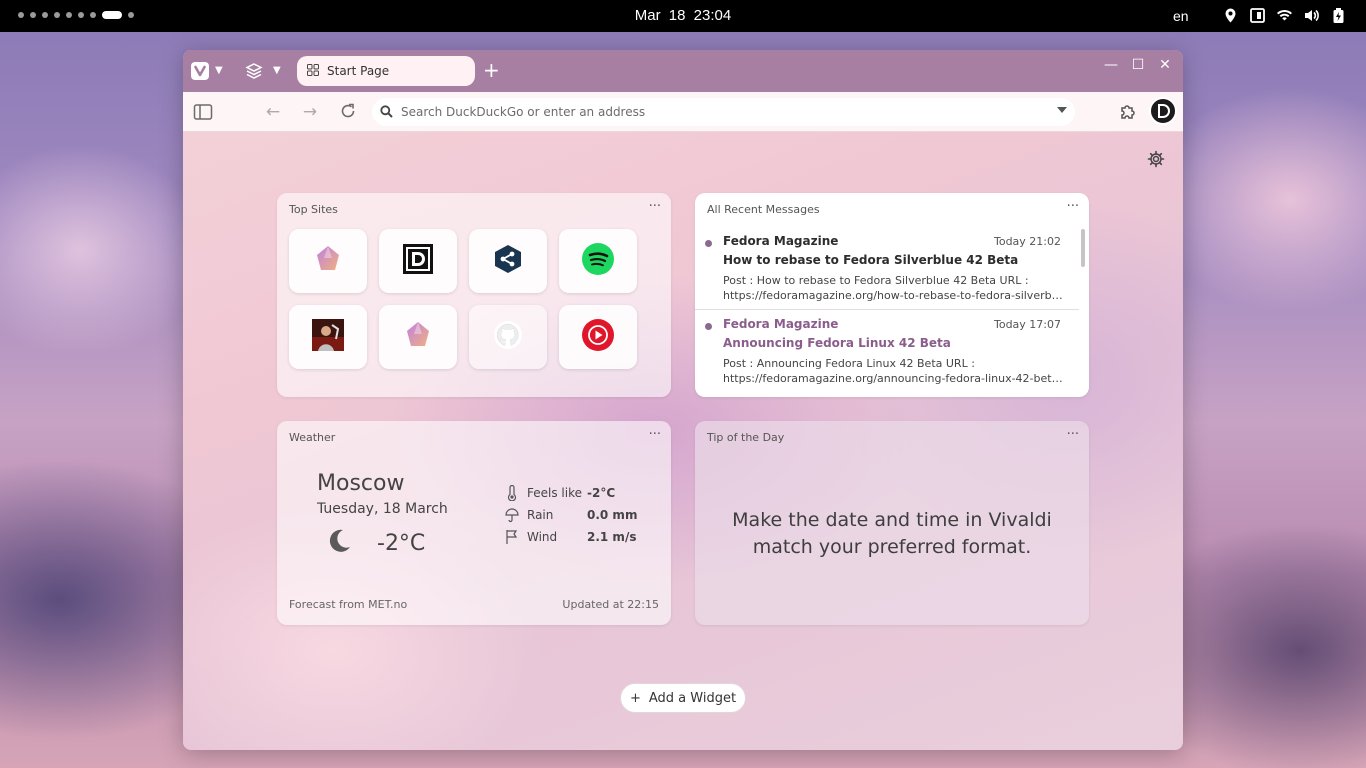 The height and width of the screenshot is (768, 1366). I want to click on message-subject: Announcing Fedora Linux 42 Beta, so click(837, 343).